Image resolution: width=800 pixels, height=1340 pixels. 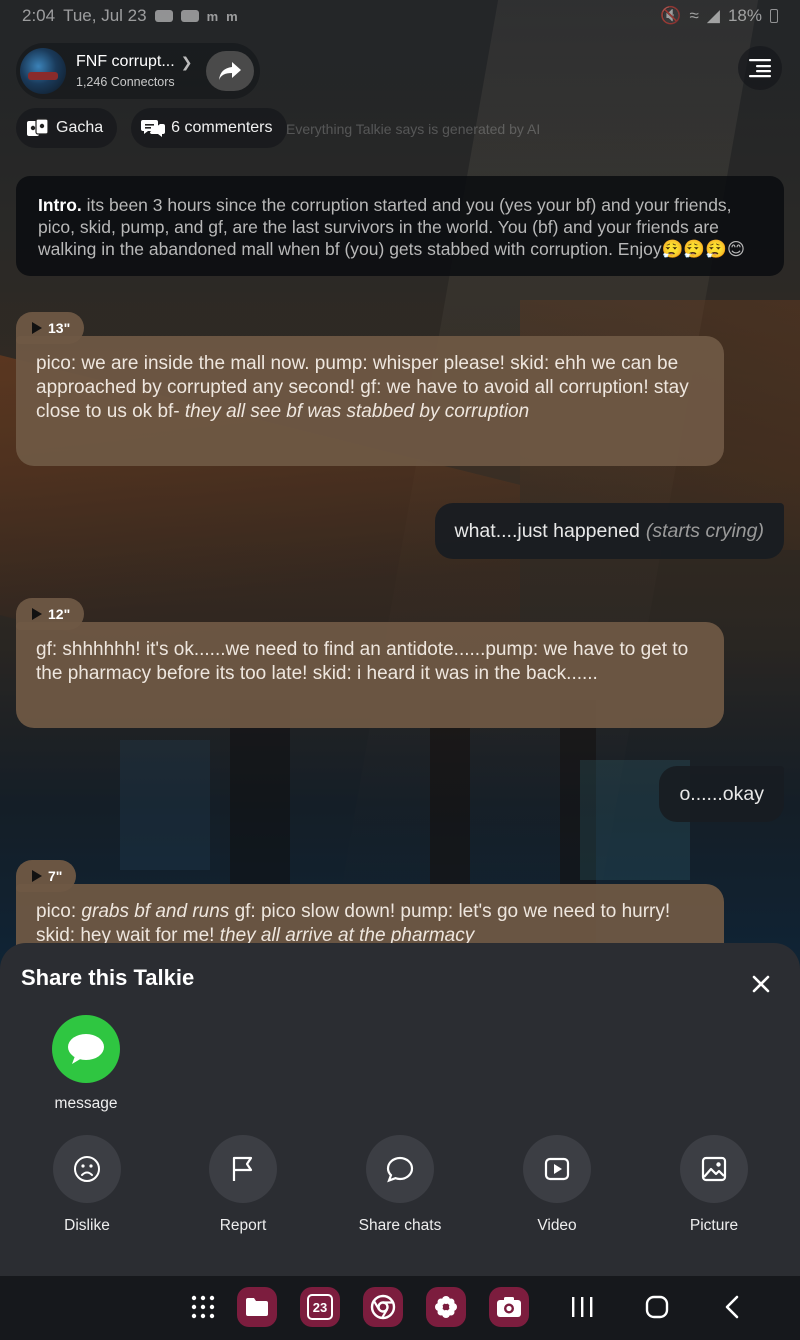 I want to click on share-arrow-icon, so click(x=230, y=71).